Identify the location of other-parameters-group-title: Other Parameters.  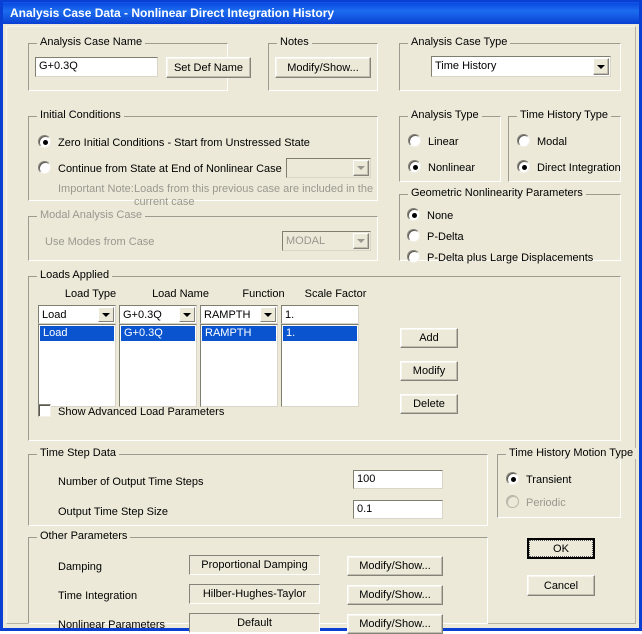
(84, 536).